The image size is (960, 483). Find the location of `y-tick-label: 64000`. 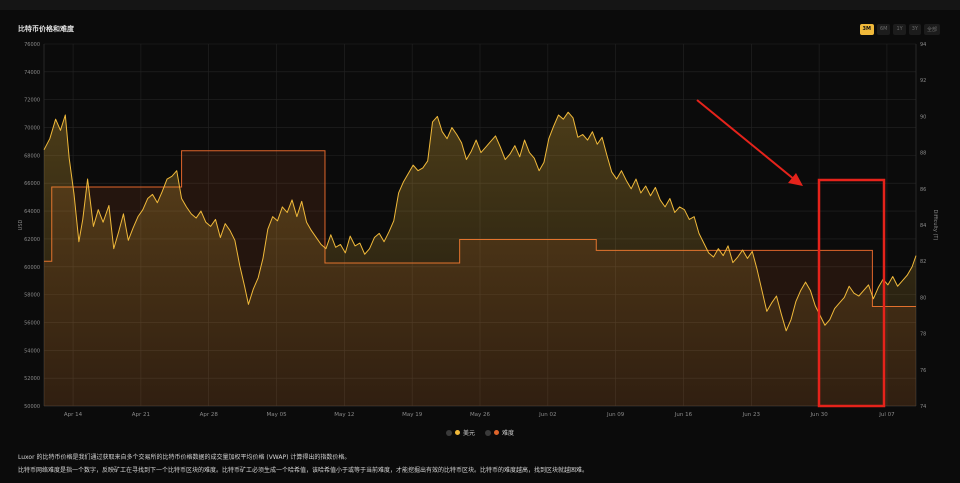

y-tick-label: 64000 is located at coordinates (32, 212).